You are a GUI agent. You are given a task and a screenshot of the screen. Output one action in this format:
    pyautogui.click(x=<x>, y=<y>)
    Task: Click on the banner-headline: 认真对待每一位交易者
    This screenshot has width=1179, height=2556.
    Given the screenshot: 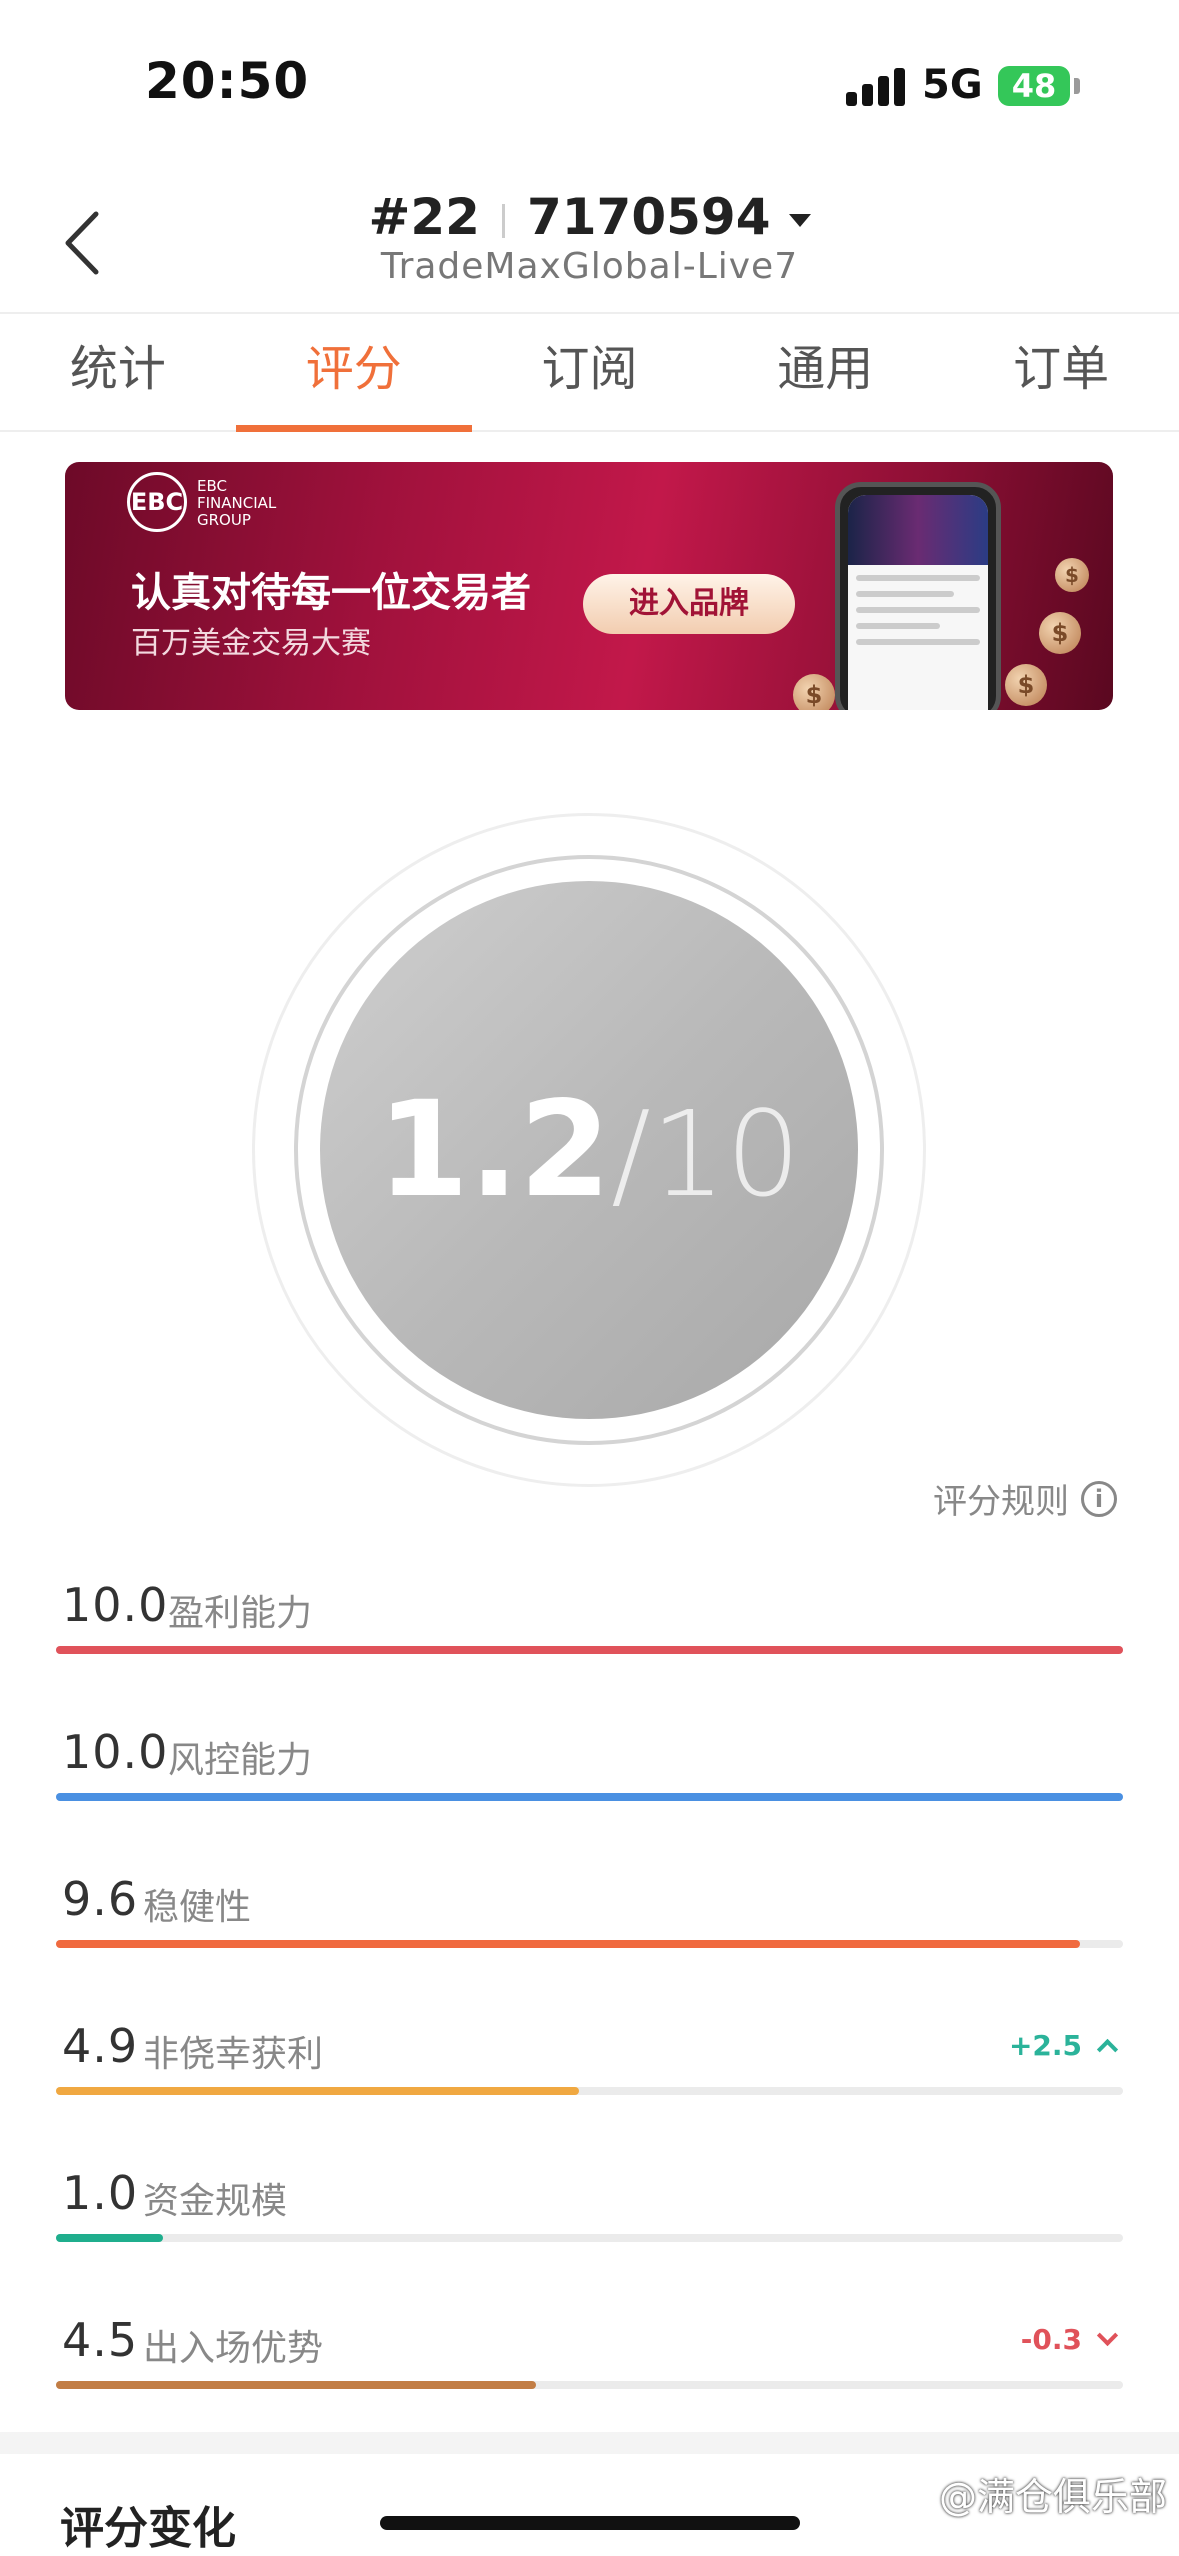 What is the action you would take?
    pyautogui.click(x=331, y=593)
    